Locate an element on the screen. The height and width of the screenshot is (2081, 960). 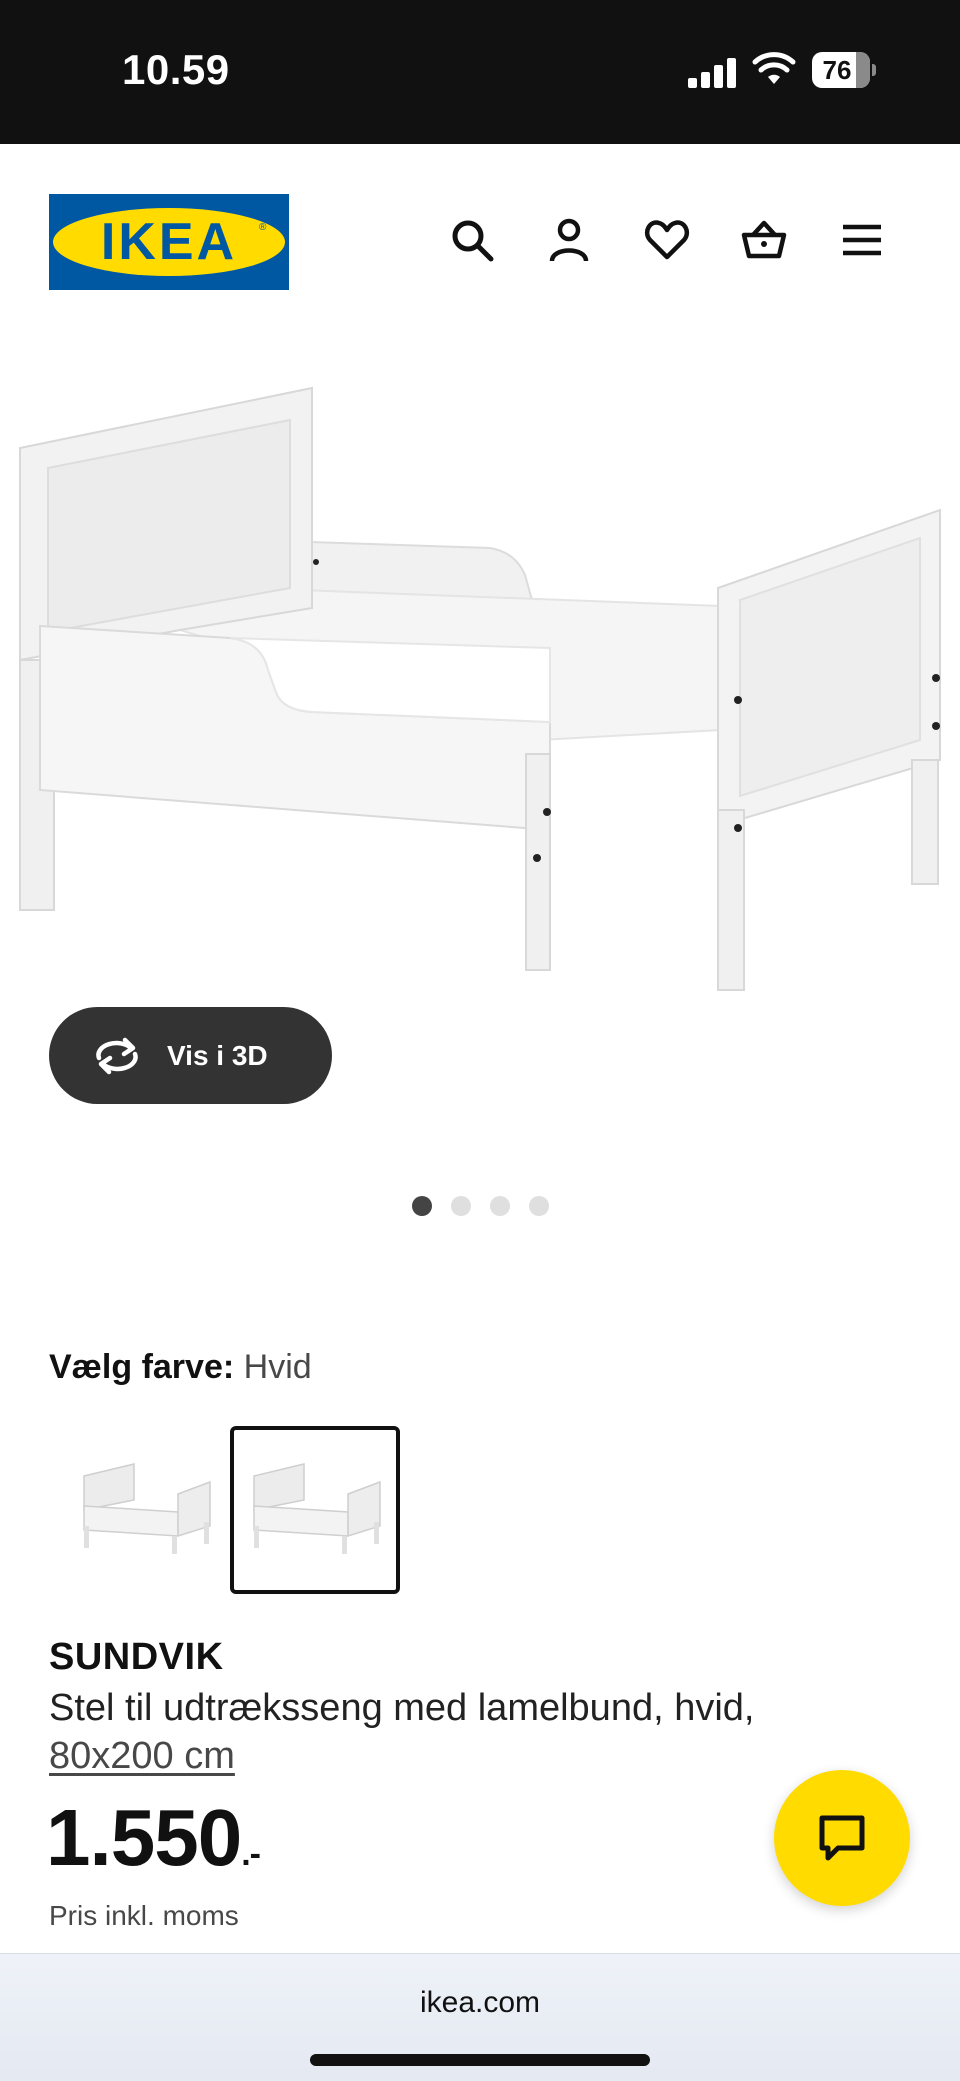
color-swatch-selected is located at coordinates (315, 1510).